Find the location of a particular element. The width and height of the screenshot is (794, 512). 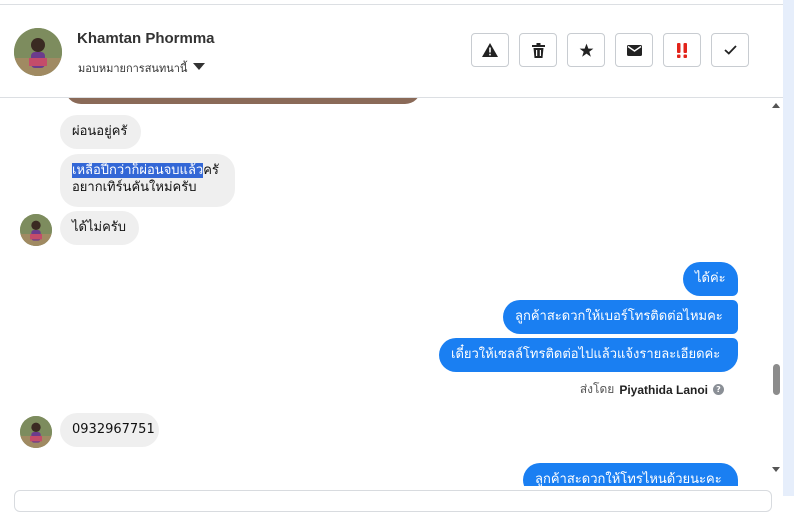

message-scrollbar is located at coordinates (776, 292).